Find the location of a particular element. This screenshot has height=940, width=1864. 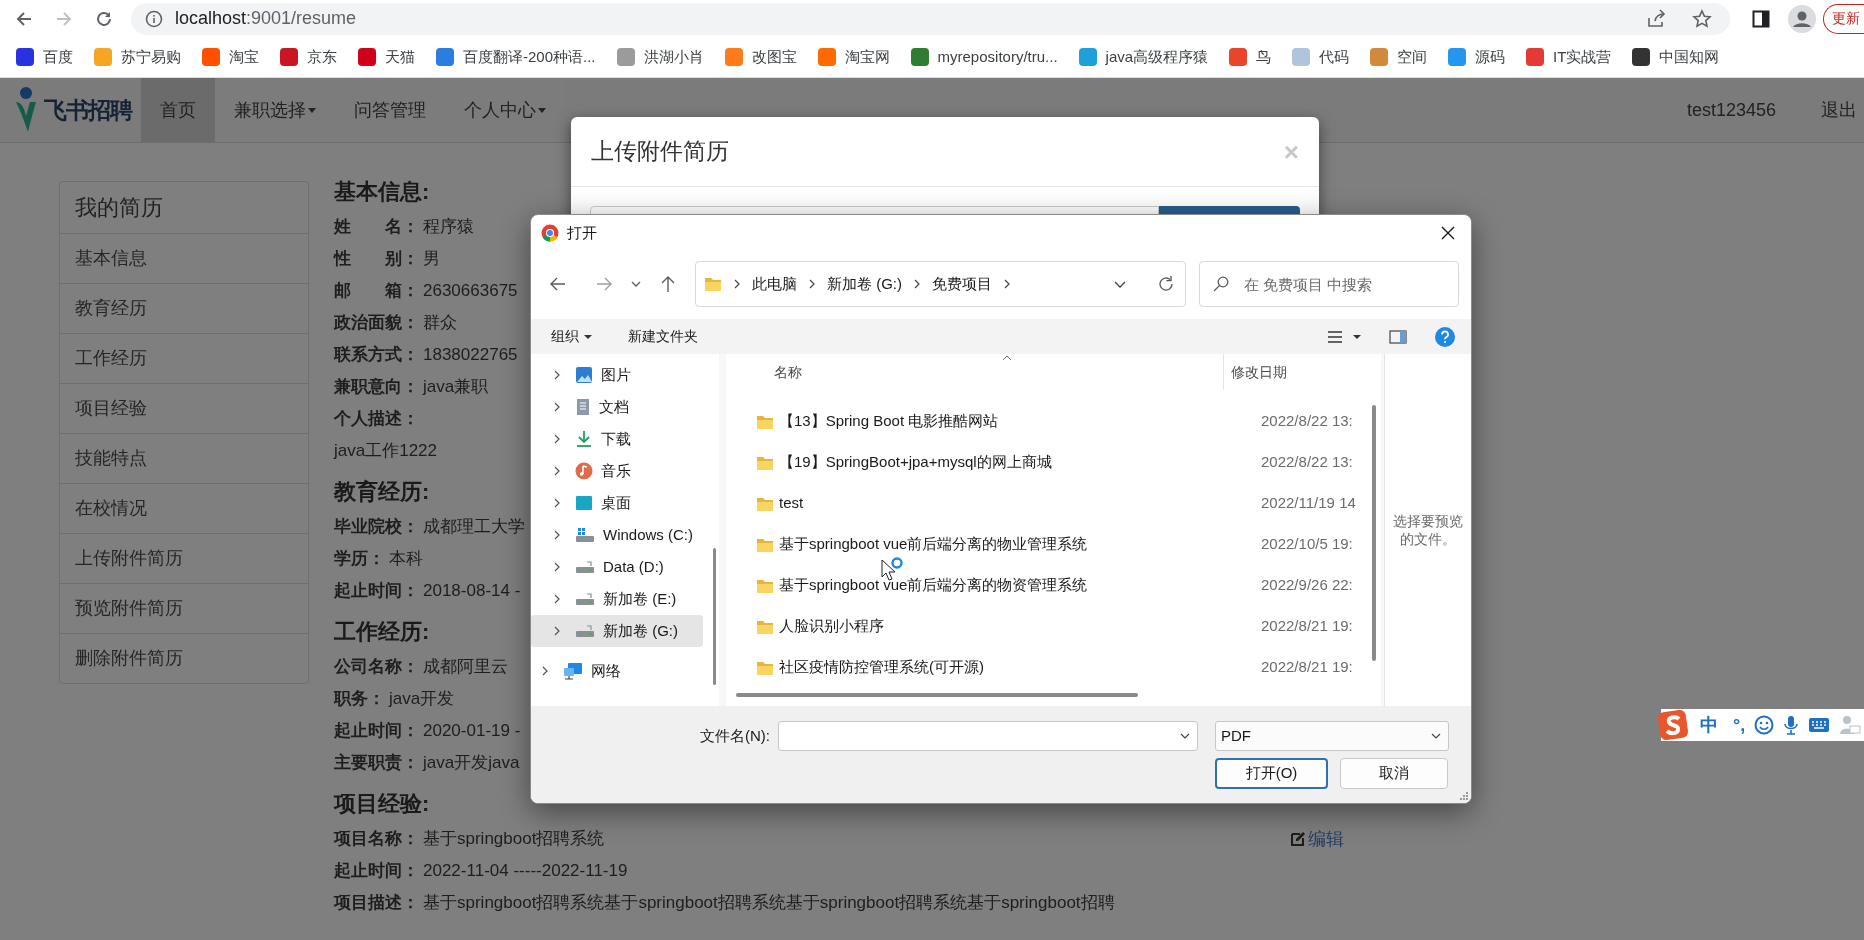

sidebar-item: 教育经历 is located at coordinates (184, 308).